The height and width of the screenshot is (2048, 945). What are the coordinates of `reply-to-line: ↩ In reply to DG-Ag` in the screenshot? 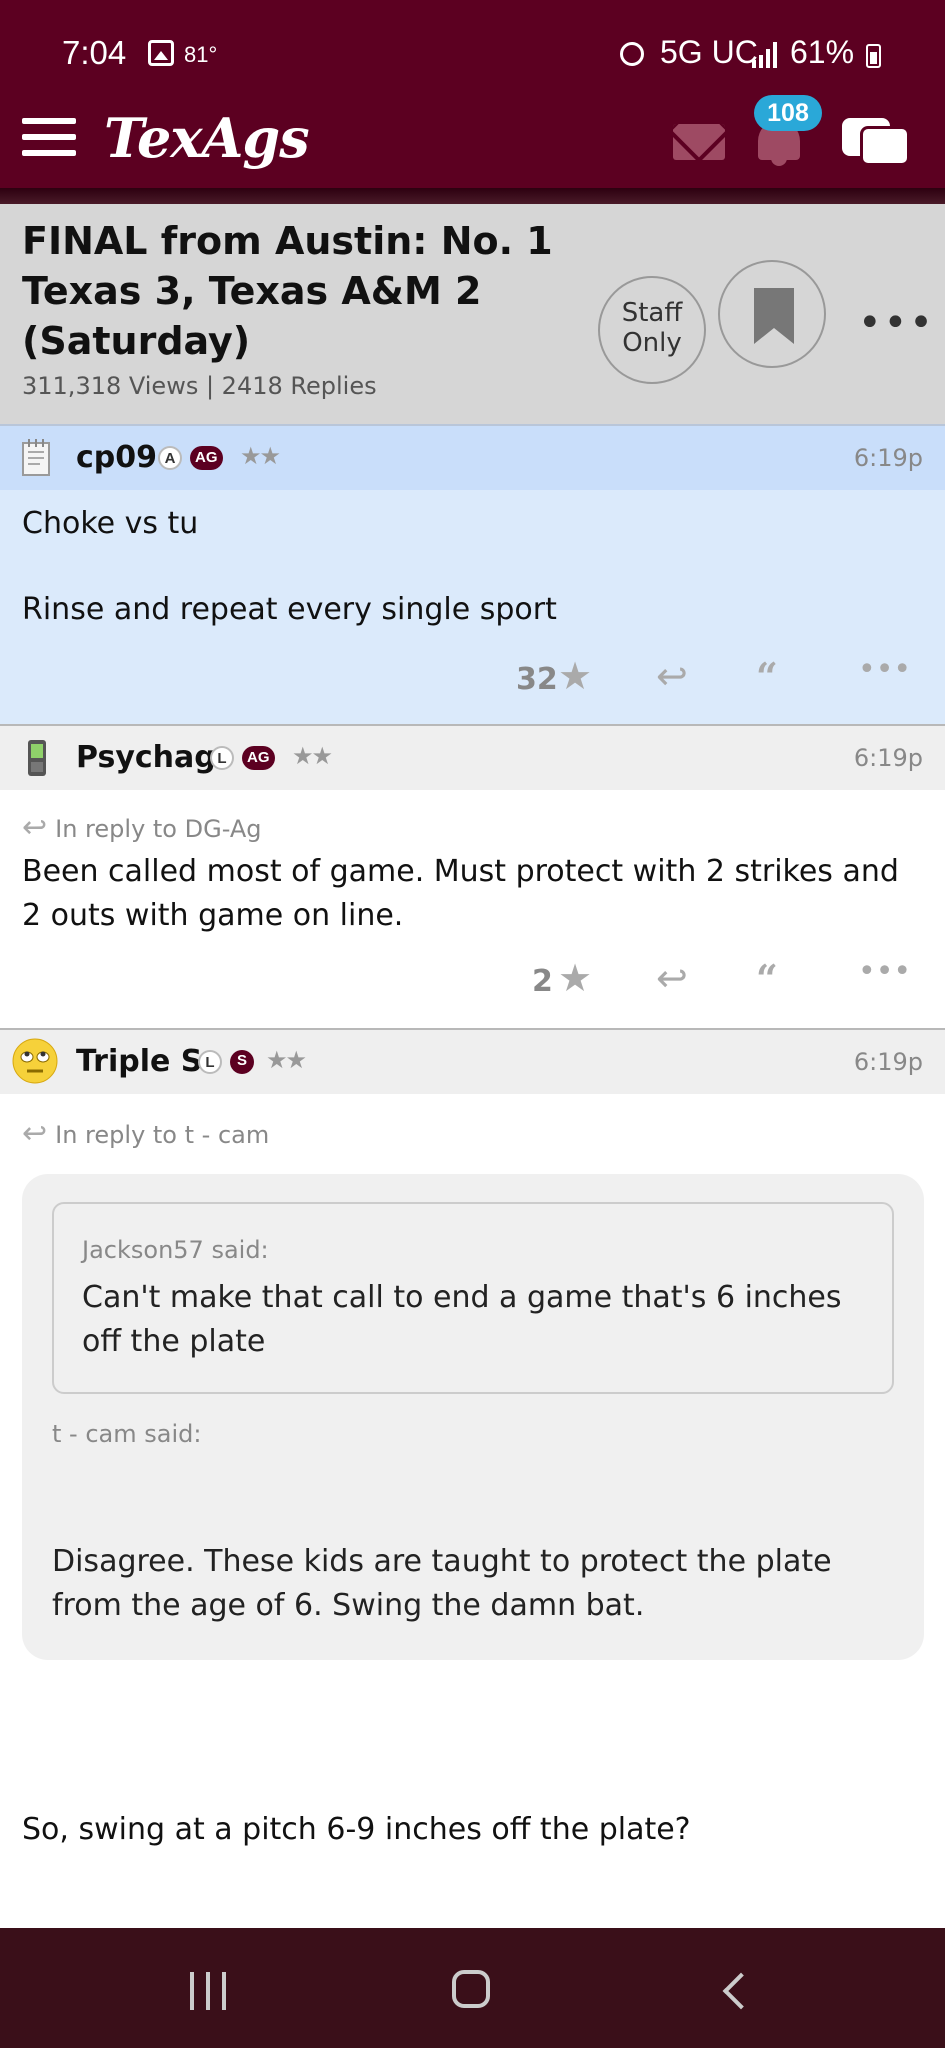 It's located at (141, 827).